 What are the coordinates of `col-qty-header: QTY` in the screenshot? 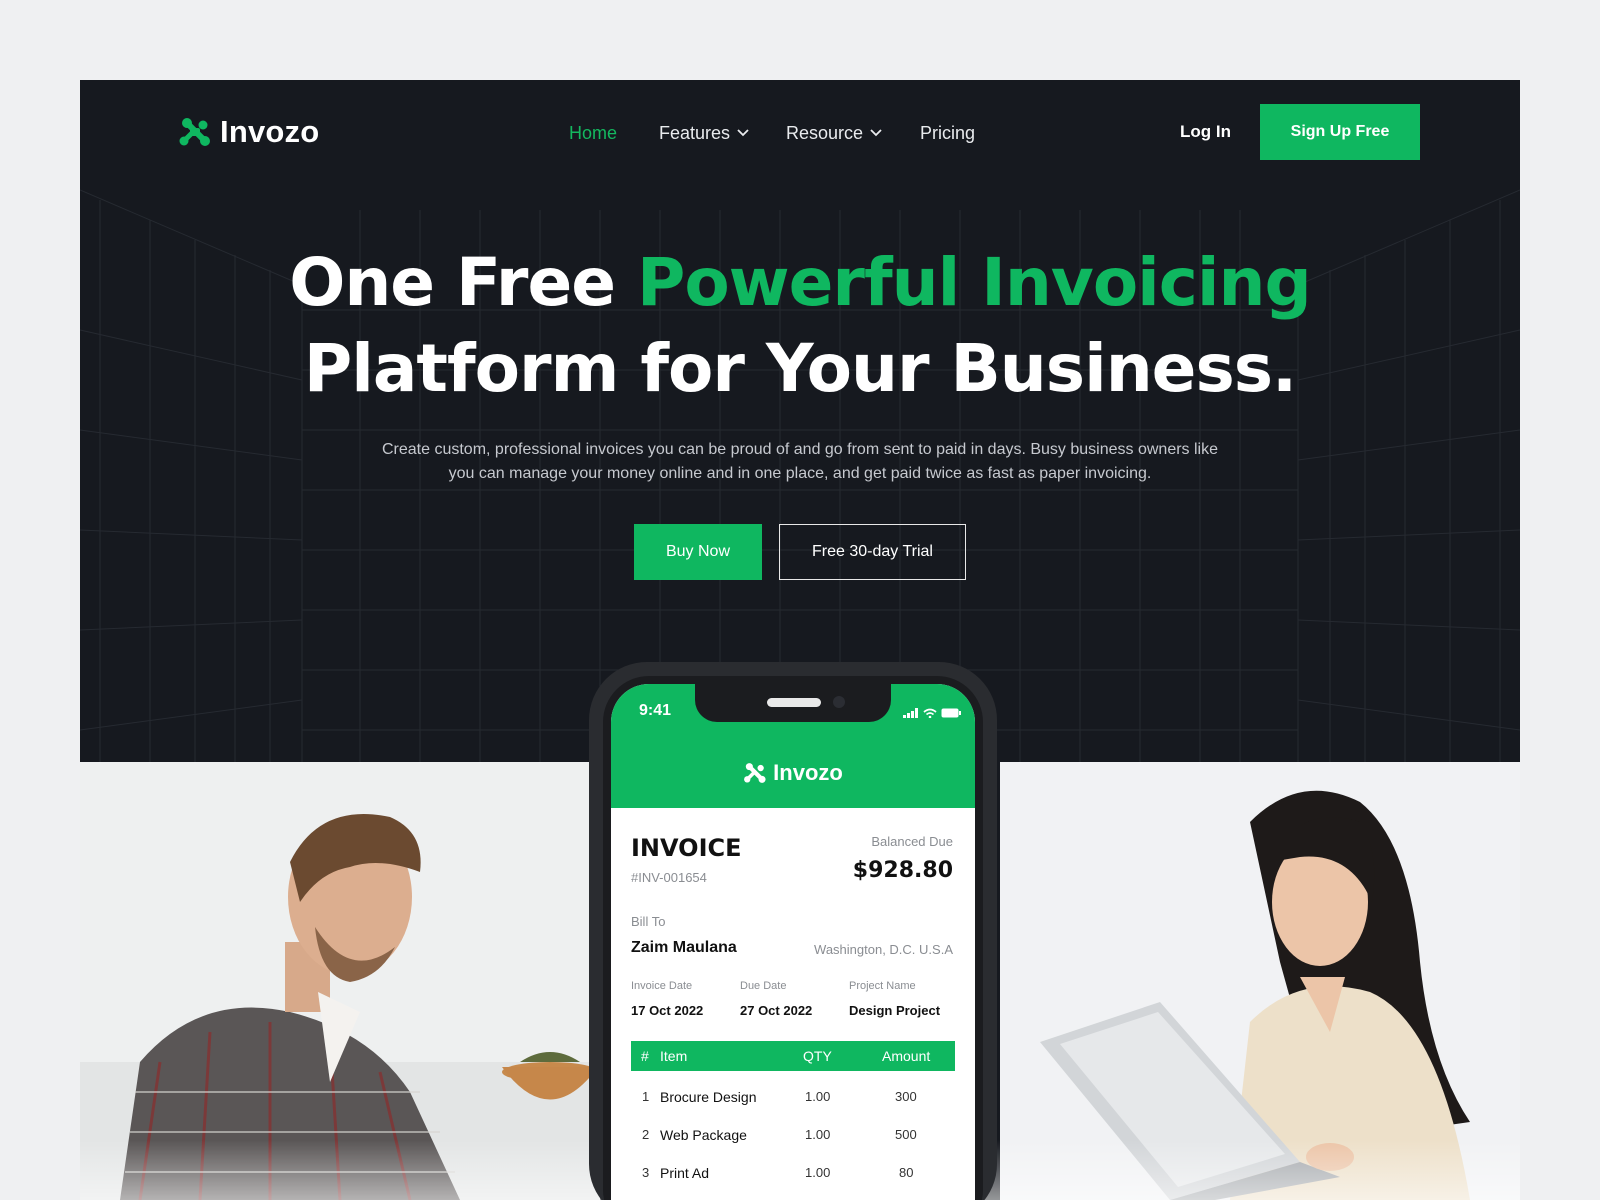 It's located at (817, 1056).